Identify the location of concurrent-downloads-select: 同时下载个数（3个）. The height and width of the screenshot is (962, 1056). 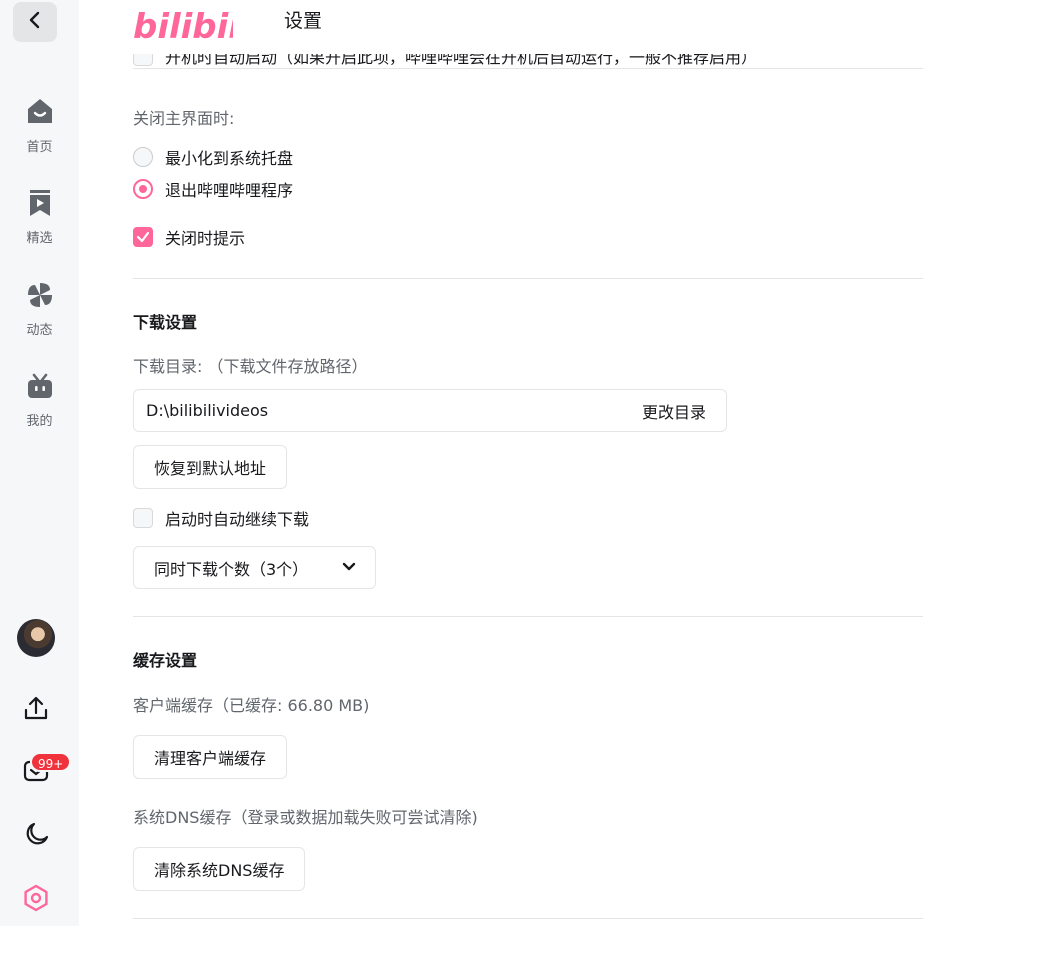
(254, 567).